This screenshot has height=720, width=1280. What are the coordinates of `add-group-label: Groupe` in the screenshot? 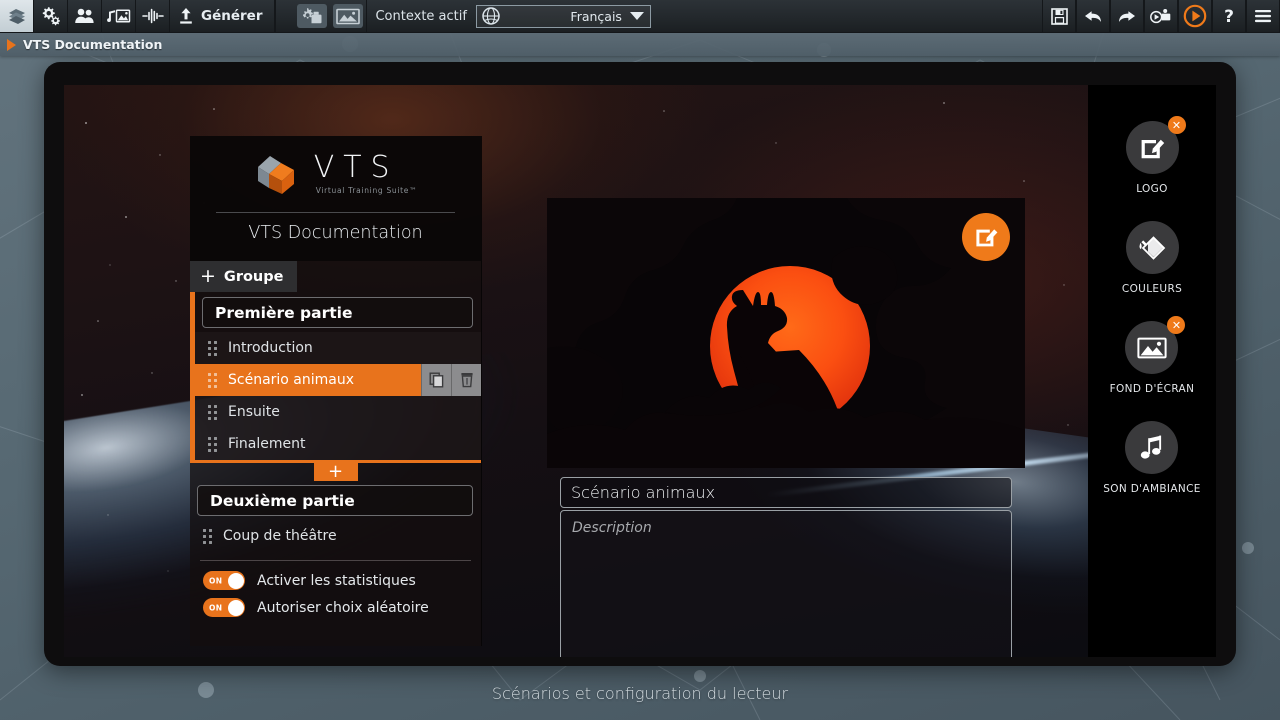 It's located at (253, 276).